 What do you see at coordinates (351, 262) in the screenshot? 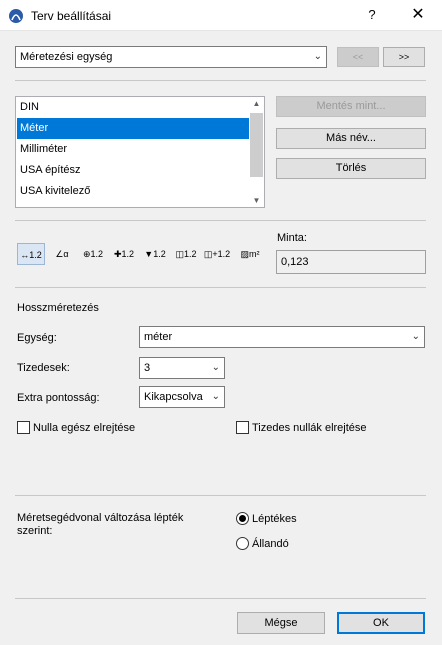
I see `sample-preview: 0,123` at bounding box center [351, 262].